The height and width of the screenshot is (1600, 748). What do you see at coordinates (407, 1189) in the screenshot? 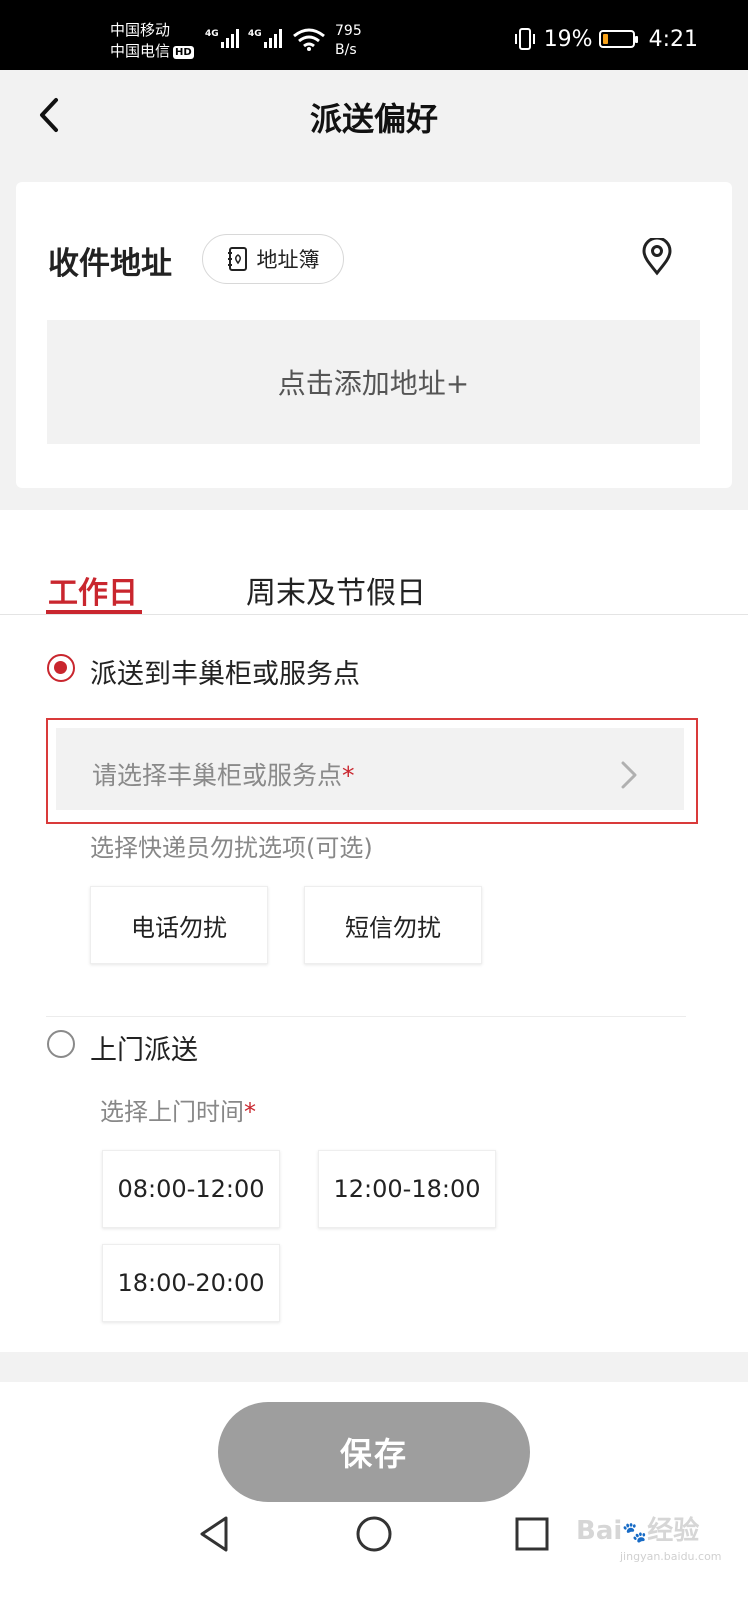
I see `time-slot-chip: 12:00-18:00` at bounding box center [407, 1189].